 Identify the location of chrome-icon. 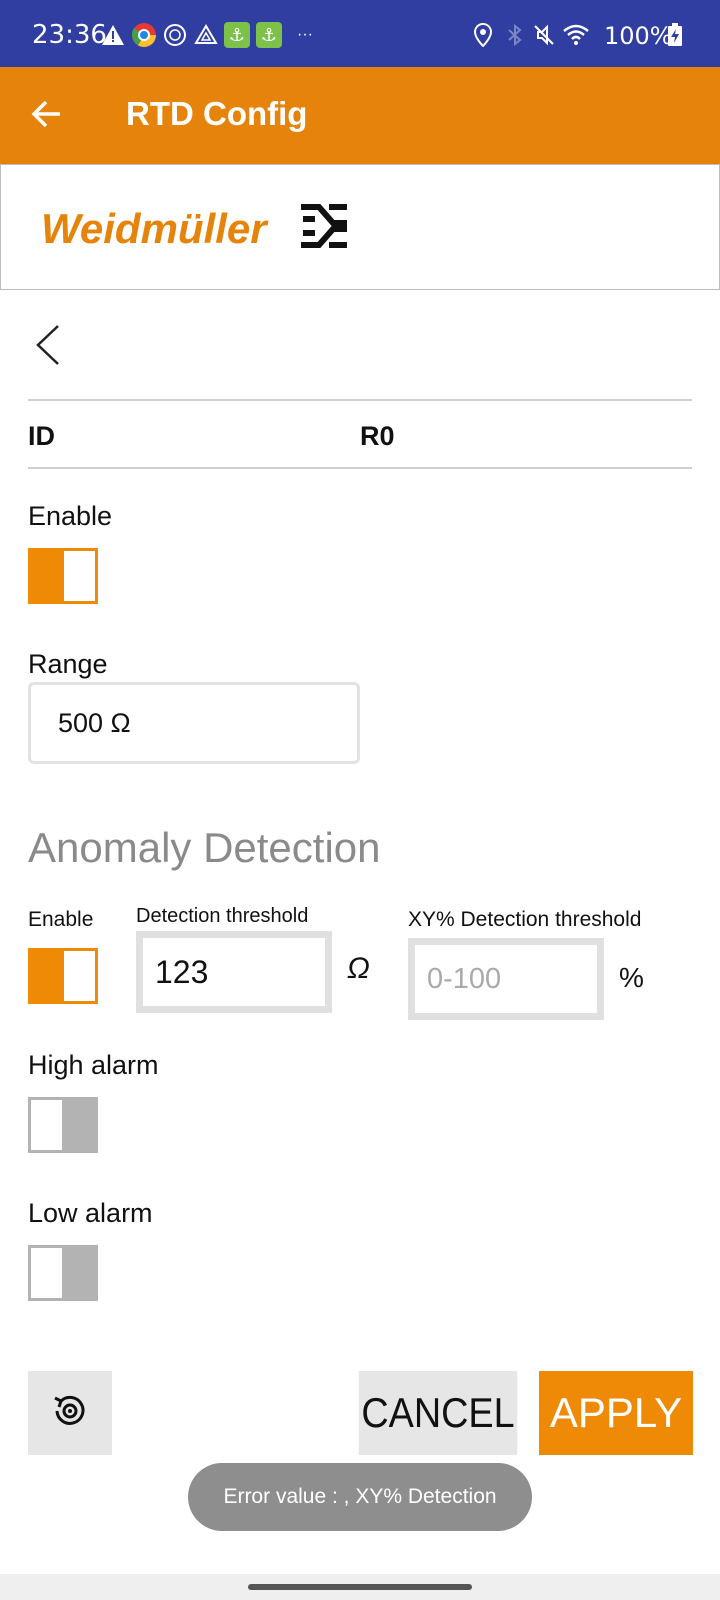
(144, 35).